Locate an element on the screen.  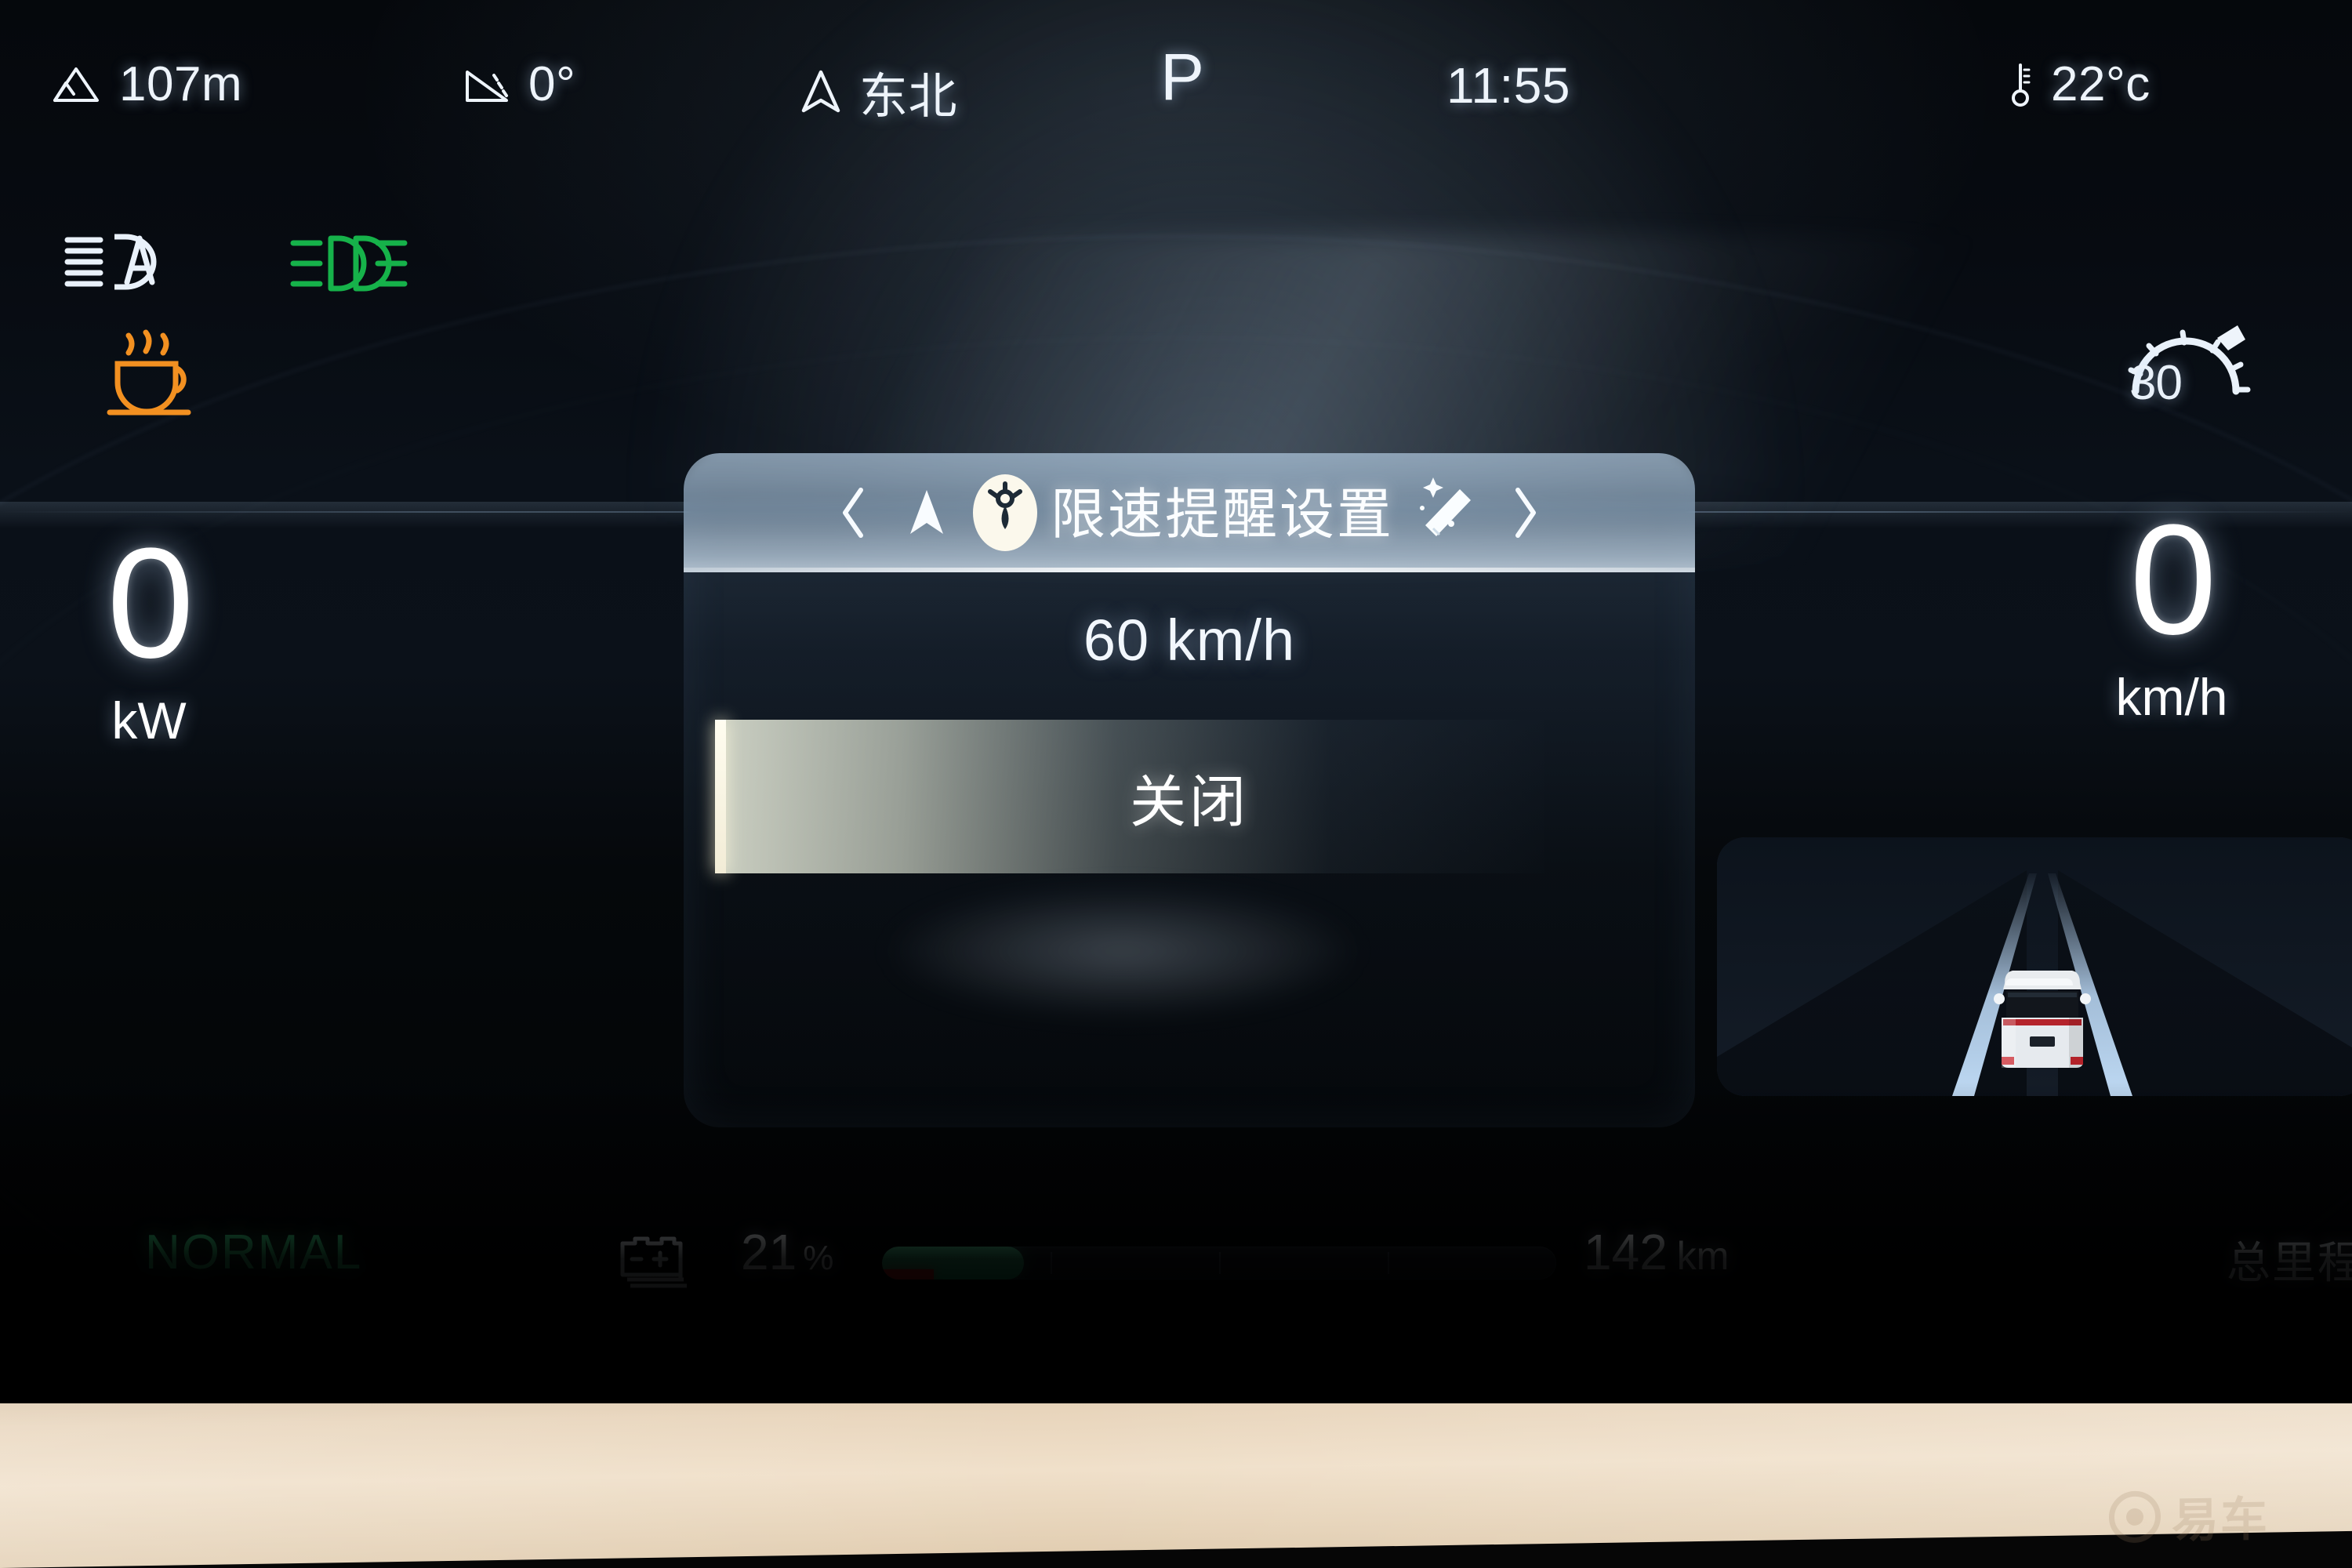
auto-high-beam-icon is located at coordinates (114, 262).